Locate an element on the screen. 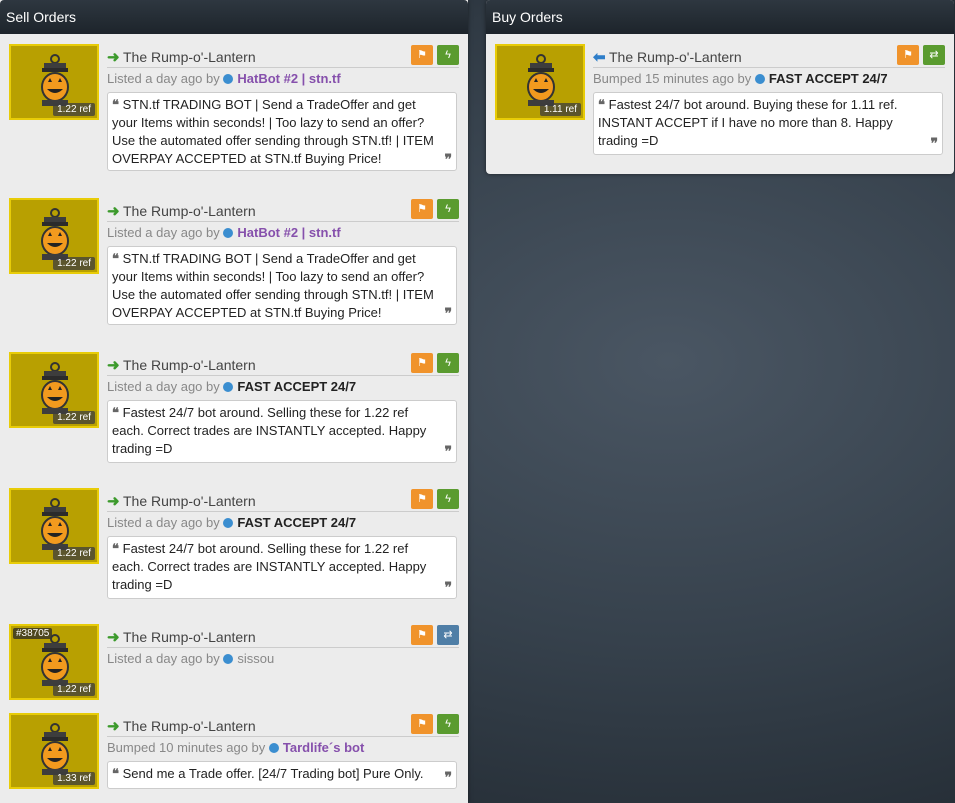 The width and height of the screenshot is (955, 803). sell-orders-header: Sell Orders is located at coordinates (234, 17).